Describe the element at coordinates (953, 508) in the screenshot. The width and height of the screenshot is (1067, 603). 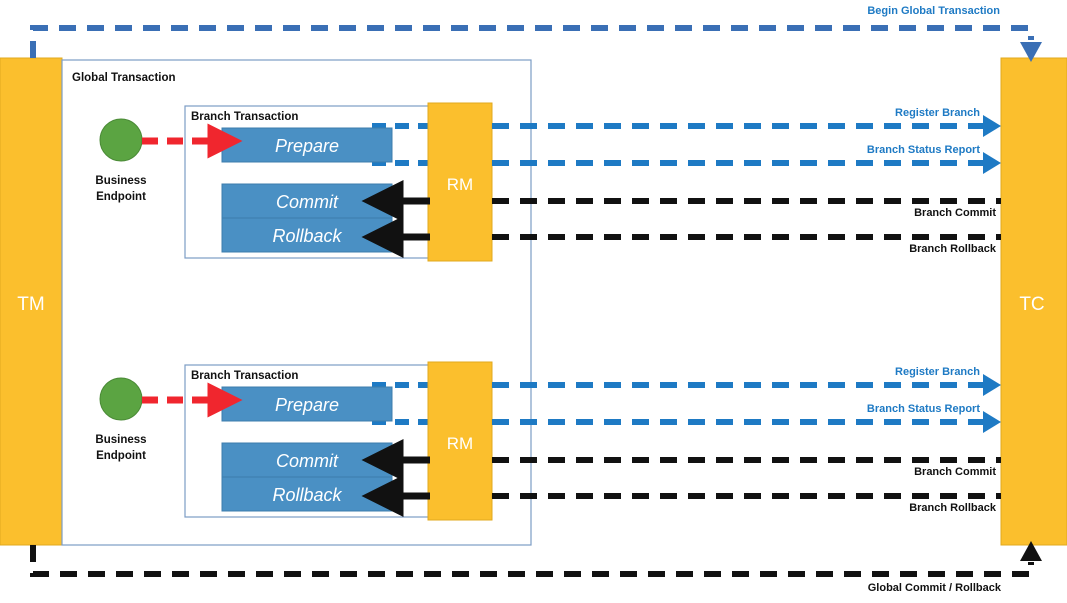
I see `branch-rollback-label-2: Branch Rollback` at that location.